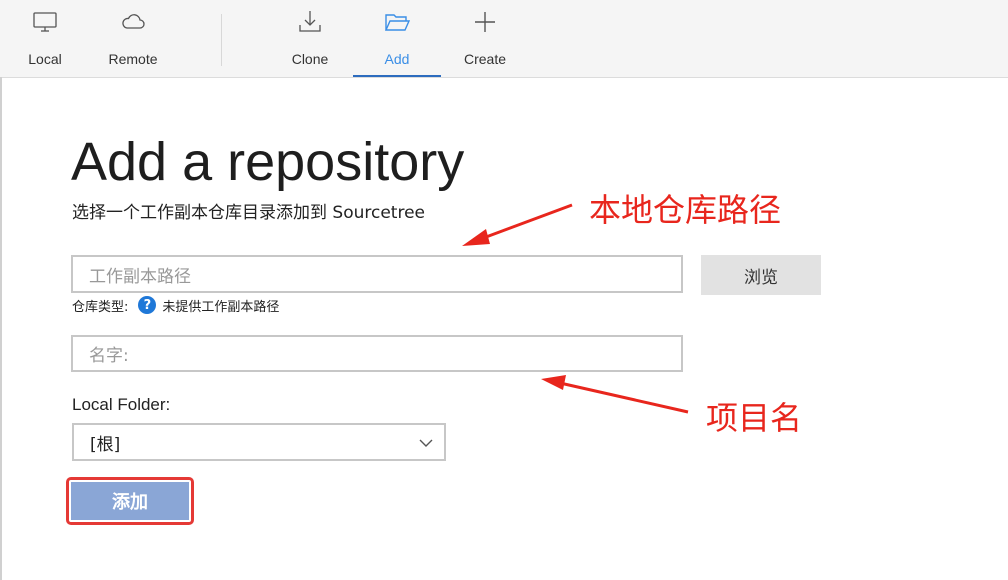 Image resolution: width=1008 pixels, height=580 pixels. What do you see at coordinates (754, 418) in the screenshot?
I see `annotation-name-note: 项目名` at bounding box center [754, 418].